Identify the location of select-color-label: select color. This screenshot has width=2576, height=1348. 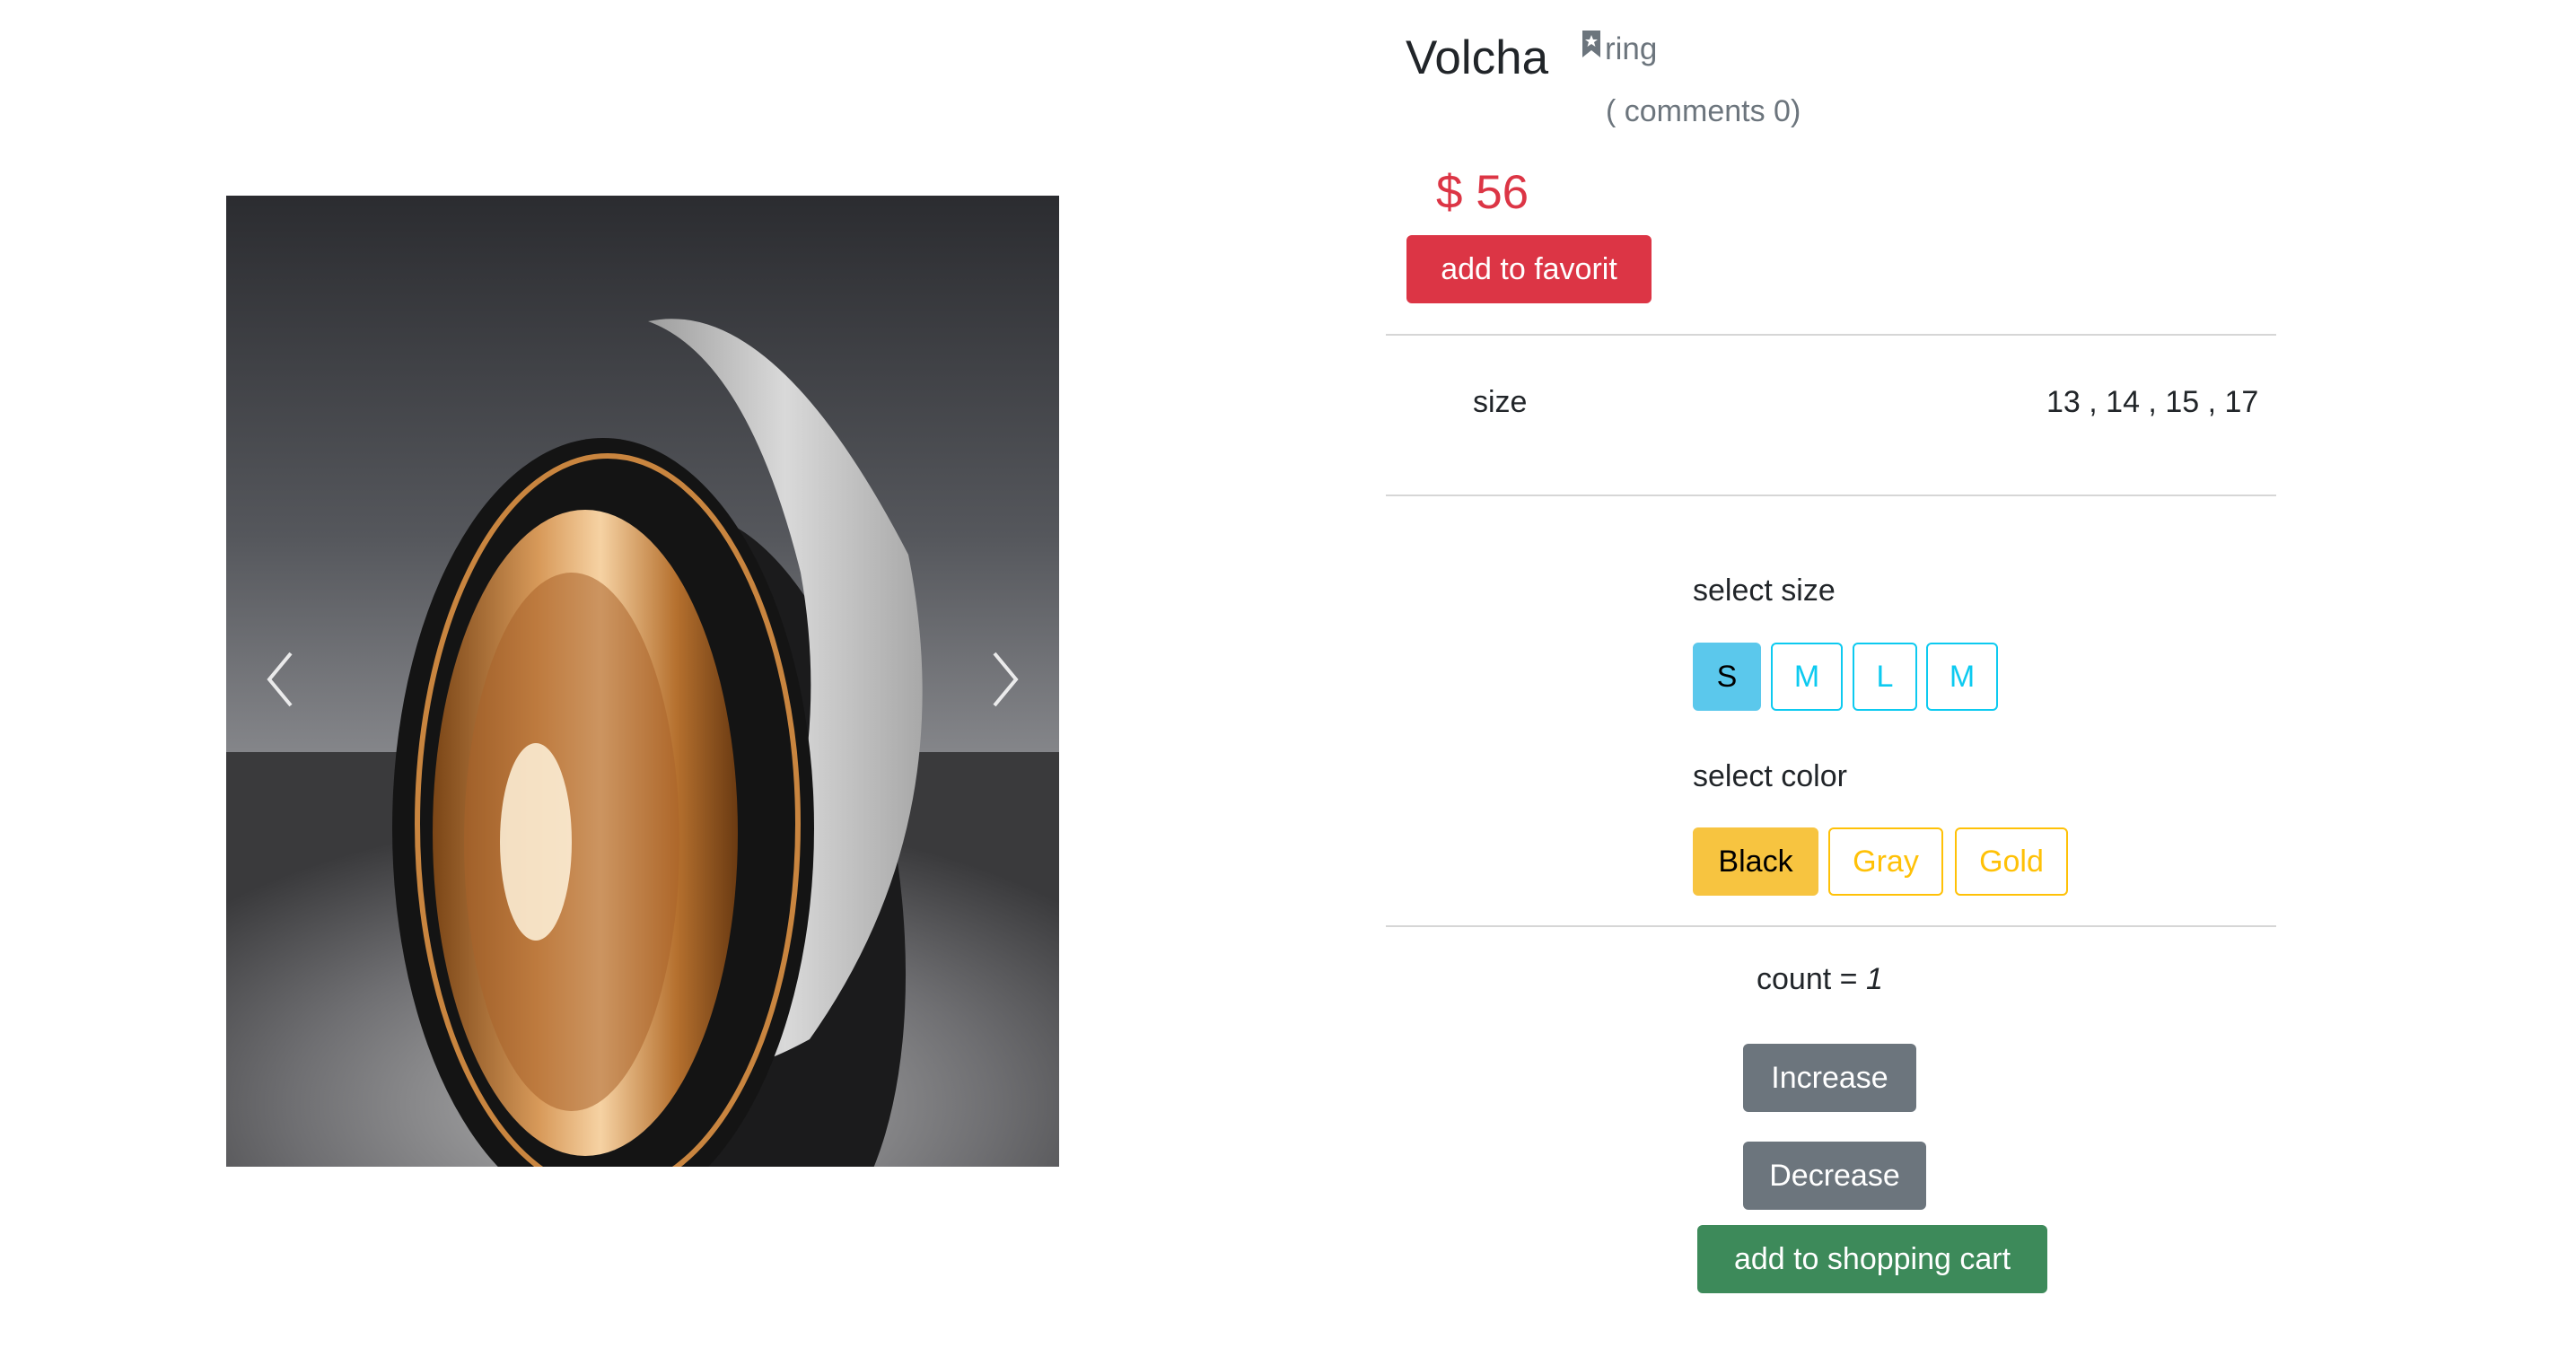
(1770, 776).